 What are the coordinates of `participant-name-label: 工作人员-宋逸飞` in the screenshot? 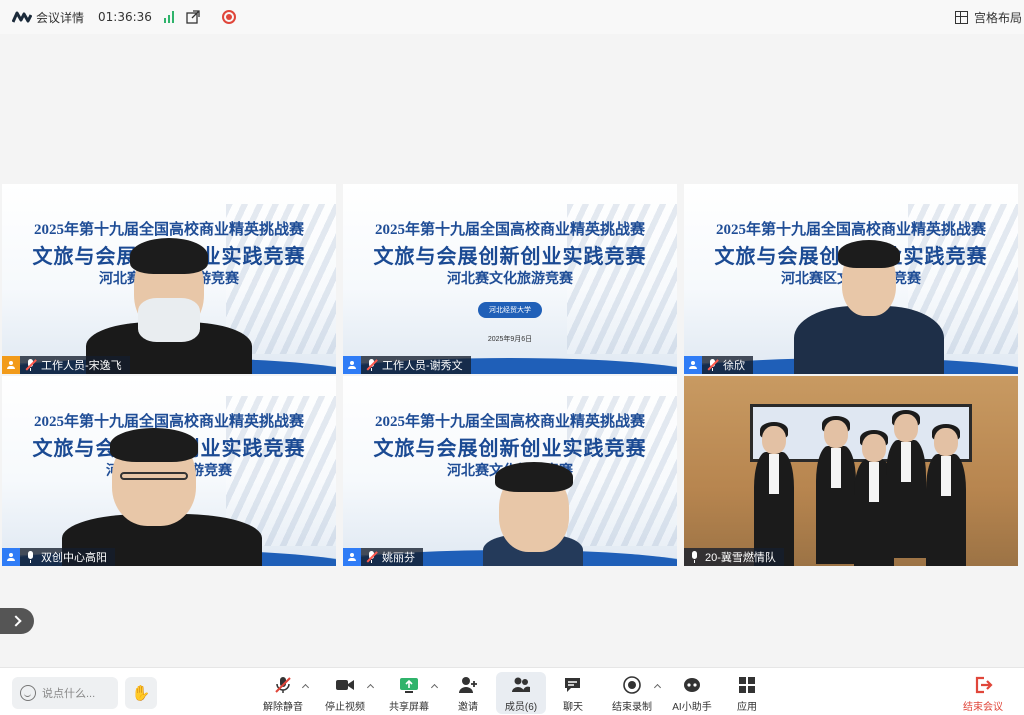 It's located at (66, 365).